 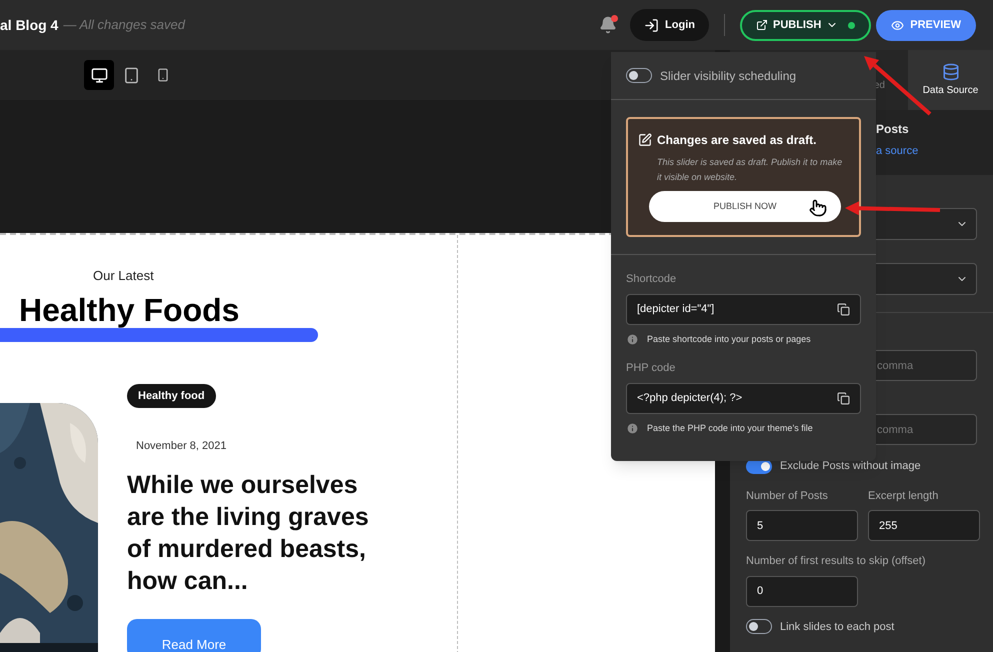 I want to click on number-input: 255, so click(x=924, y=525).